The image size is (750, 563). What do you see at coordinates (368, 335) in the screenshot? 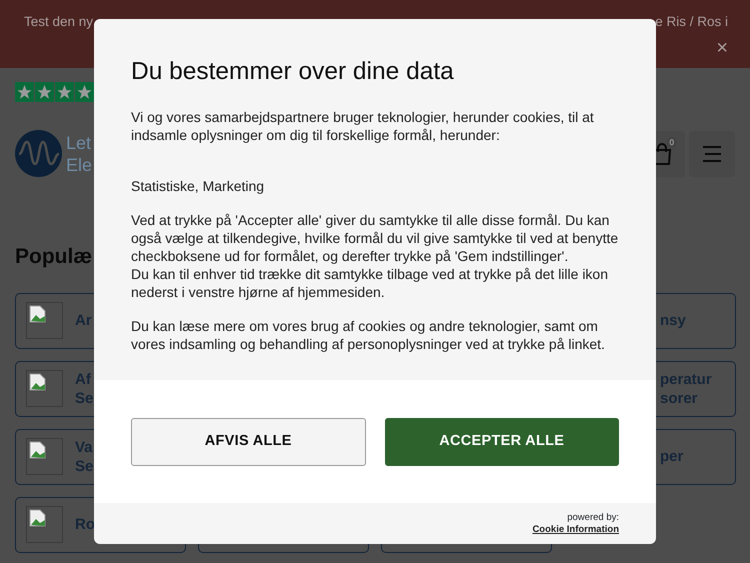
I see `body-text: Du kan læse mere om vores brug af cookies og andre teknologier, samt om vores indsamling og behandling af personoplysninger ved at trykke på linket.` at bounding box center [368, 335].